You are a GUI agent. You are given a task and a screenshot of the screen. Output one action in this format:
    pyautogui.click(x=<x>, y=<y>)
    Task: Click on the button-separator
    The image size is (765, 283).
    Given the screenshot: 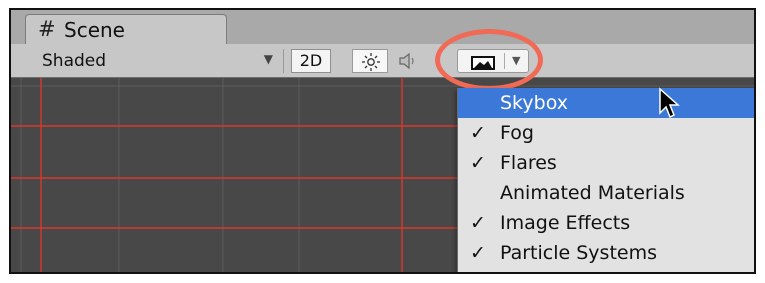 What is the action you would take?
    pyautogui.click(x=504, y=61)
    